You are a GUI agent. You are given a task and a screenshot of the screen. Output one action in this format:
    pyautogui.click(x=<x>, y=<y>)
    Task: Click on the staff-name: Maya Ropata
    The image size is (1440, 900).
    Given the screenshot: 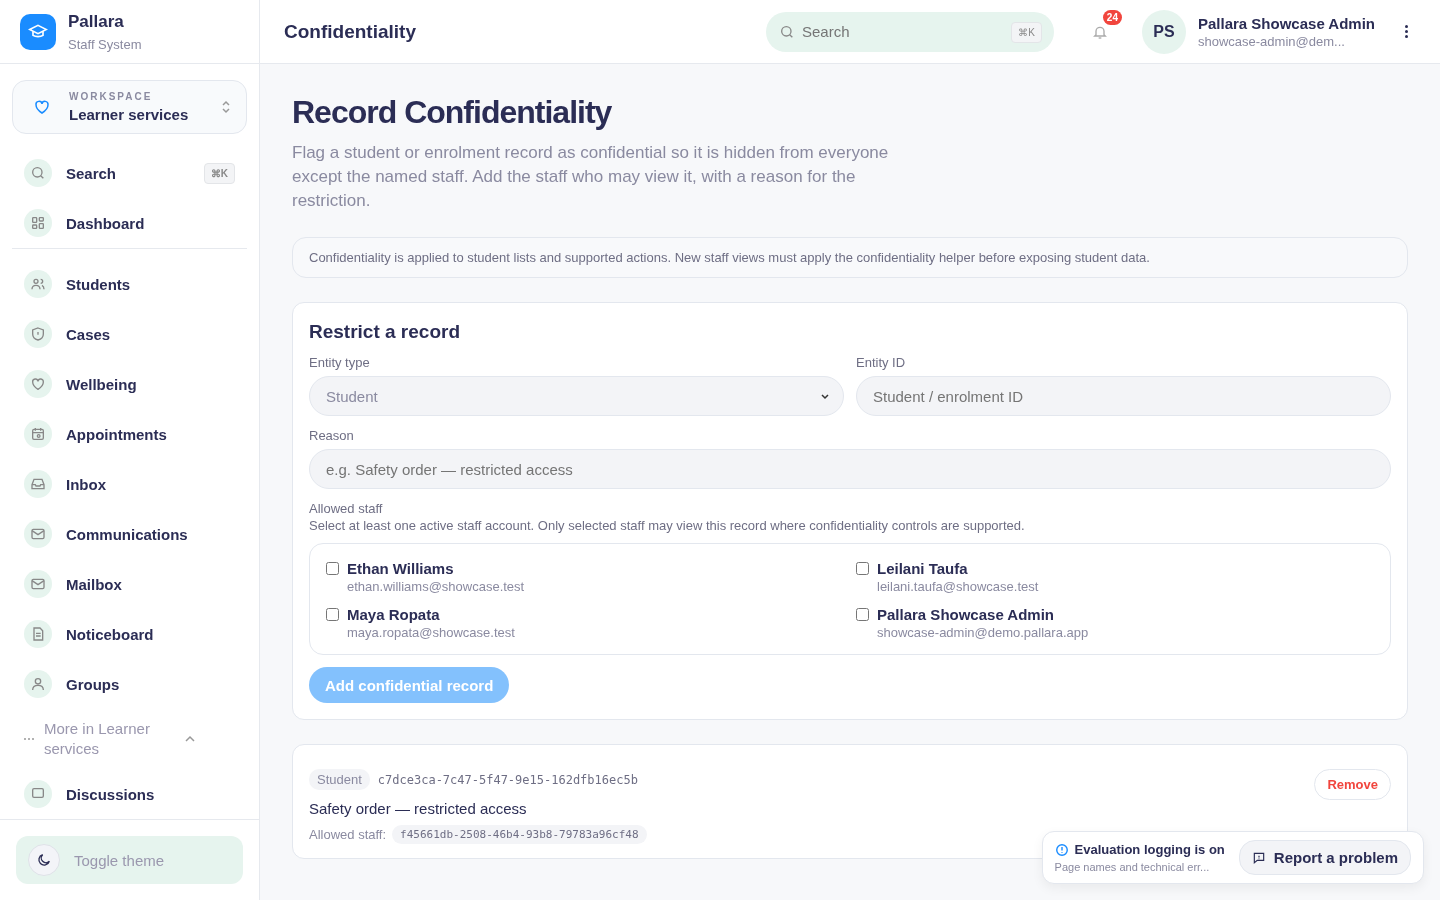 What is the action you would take?
    pyautogui.click(x=394, y=614)
    